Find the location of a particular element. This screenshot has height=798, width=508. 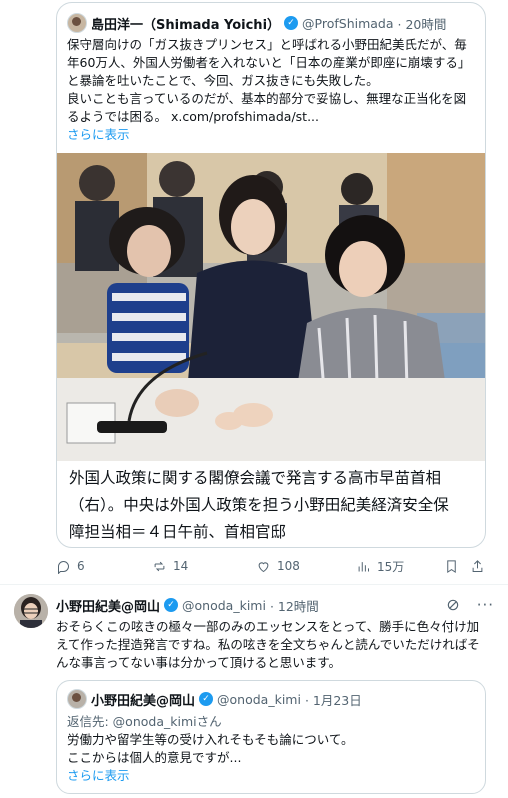

tweet-action-bar: 6 14 108 15万 is located at coordinates (275, 566).